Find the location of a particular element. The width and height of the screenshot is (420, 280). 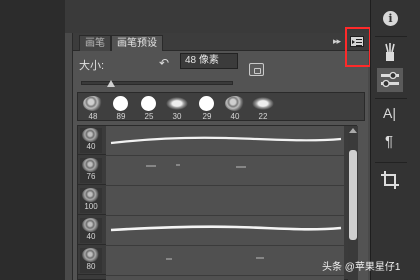

size-slider is located at coordinates (157, 83).